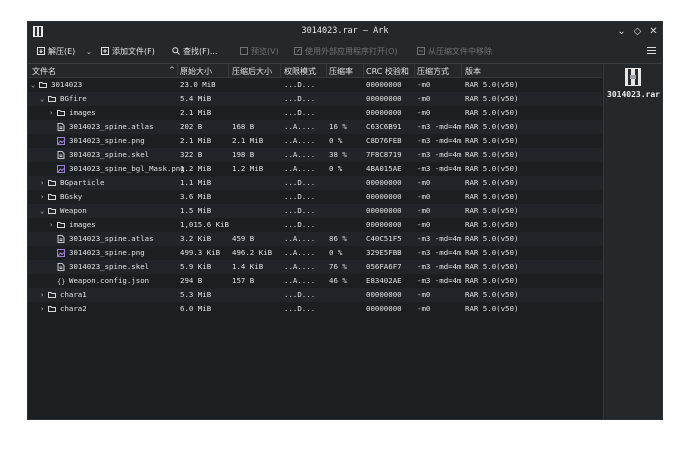 This screenshot has width=690, height=452. Describe the element at coordinates (248, 266) in the screenshot. I see `cell-compressed: 1.4 KiB` at that location.